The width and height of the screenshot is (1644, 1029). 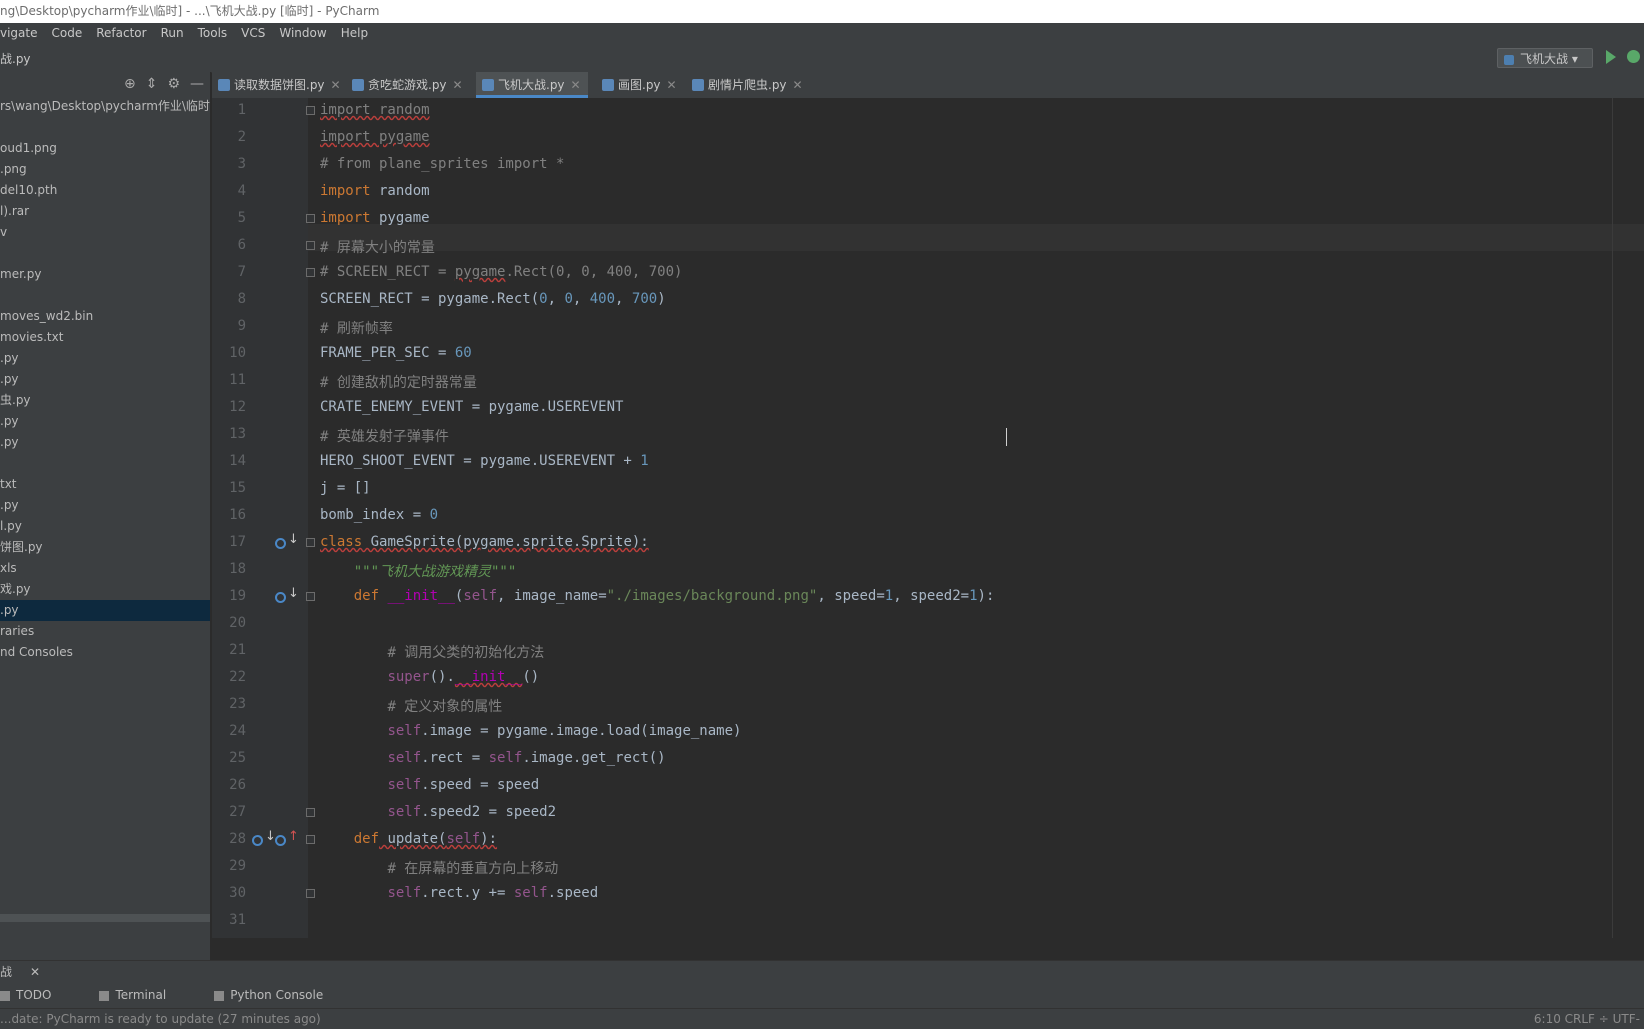 I want to click on tree-item-scratches: nd Consoles, so click(x=105, y=652).